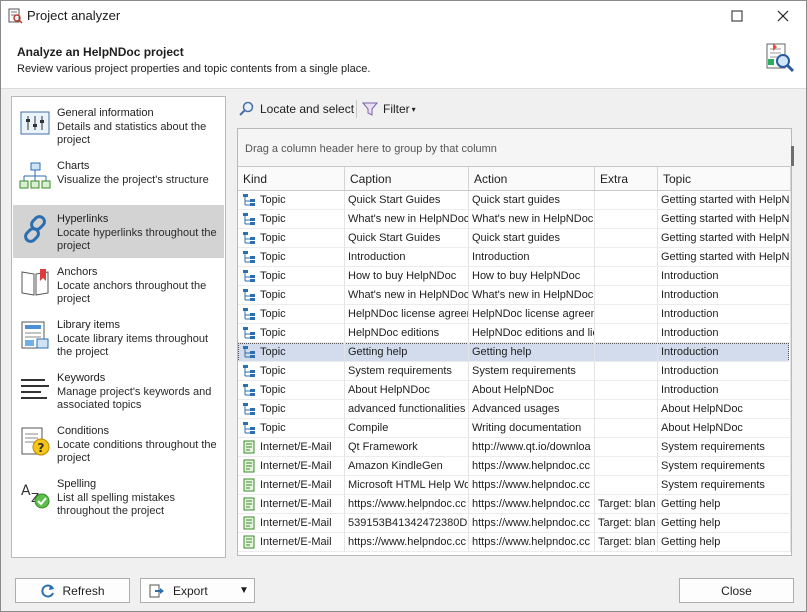 The height and width of the screenshot is (612, 807). What do you see at coordinates (690, 295) in the screenshot?
I see `cell-text: Introduction` at bounding box center [690, 295].